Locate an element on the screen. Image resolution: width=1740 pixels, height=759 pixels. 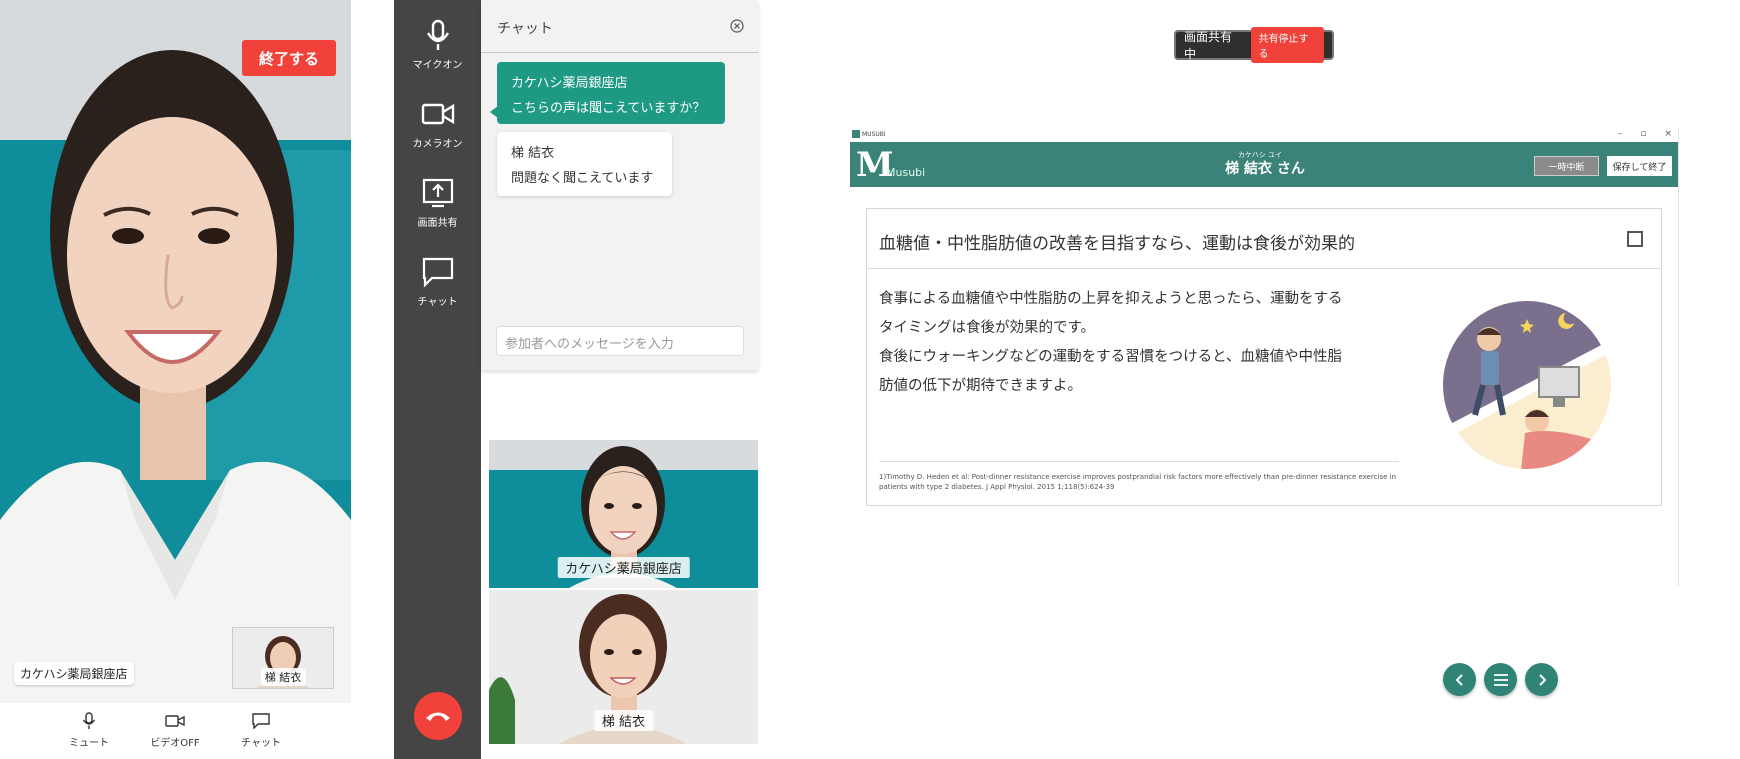
self-name-label: 梯 結衣 is located at coordinates (283, 677).